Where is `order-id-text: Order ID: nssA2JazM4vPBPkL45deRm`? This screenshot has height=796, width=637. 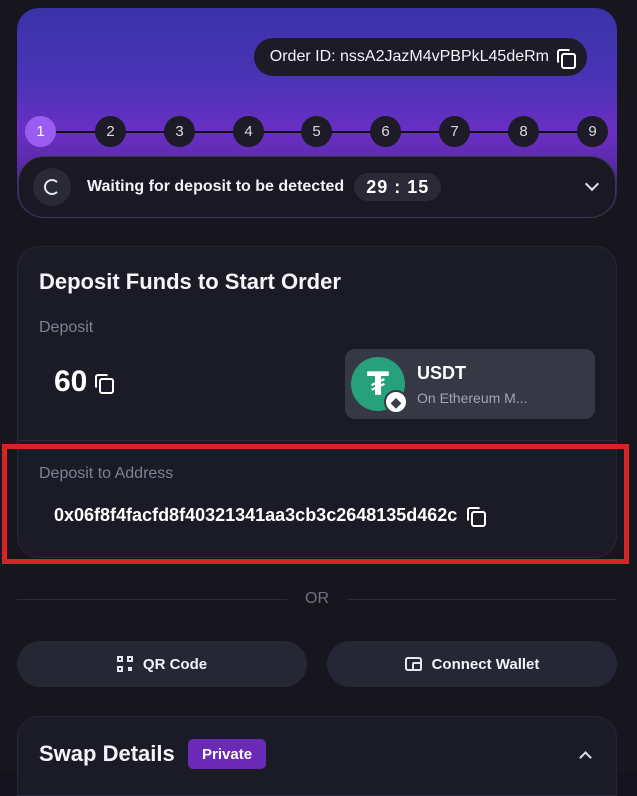 order-id-text: Order ID: nssA2JazM4vPBPkL45deRm is located at coordinates (409, 56).